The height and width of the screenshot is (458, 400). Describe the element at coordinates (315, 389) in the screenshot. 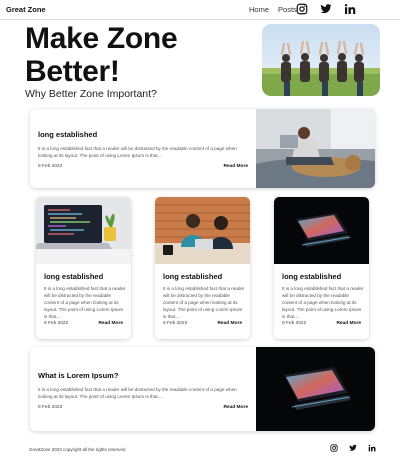

I see `bottom-post-image` at that location.